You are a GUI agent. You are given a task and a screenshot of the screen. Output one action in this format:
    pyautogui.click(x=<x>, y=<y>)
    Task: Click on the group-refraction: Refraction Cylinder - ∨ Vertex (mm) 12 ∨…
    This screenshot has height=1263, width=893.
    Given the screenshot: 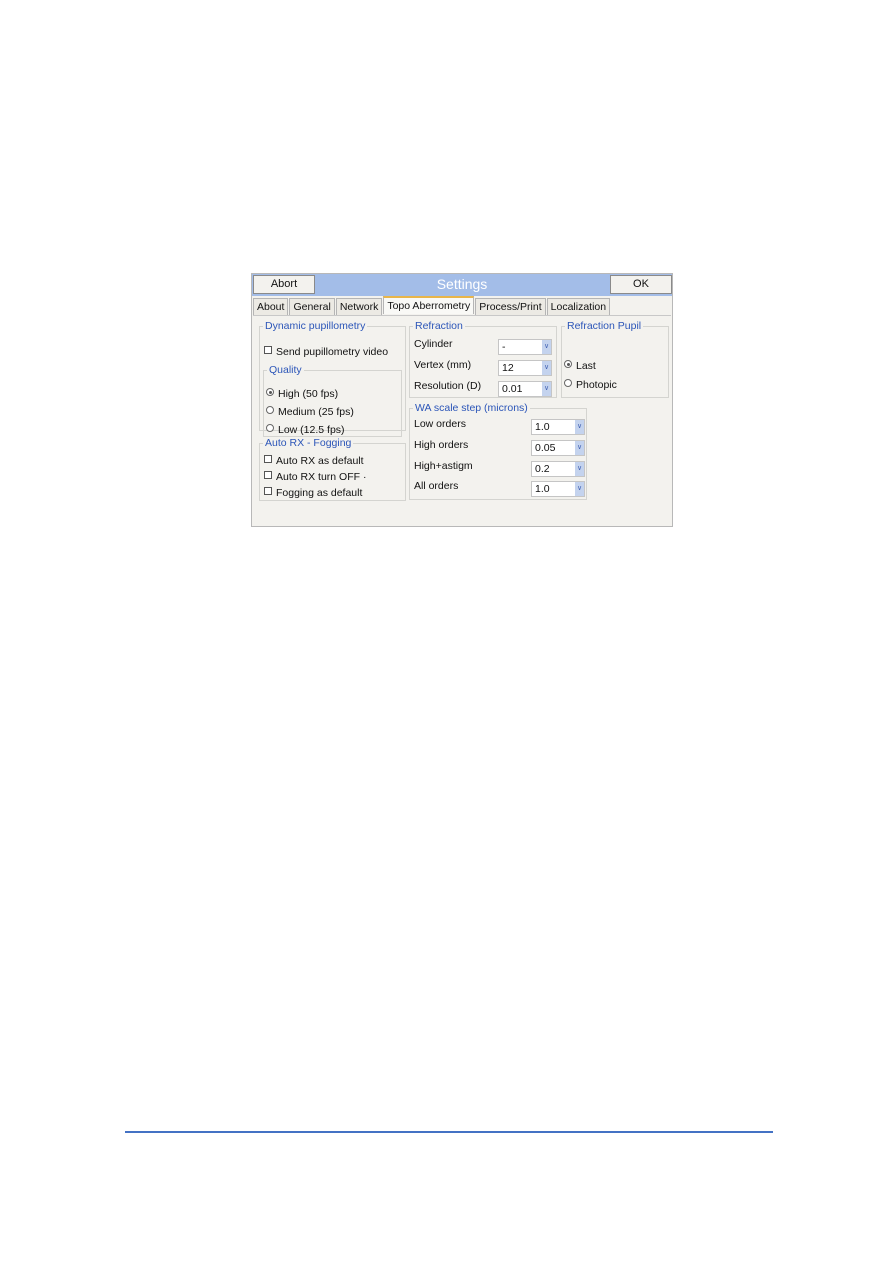 What is the action you would take?
    pyautogui.click(x=483, y=359)
    